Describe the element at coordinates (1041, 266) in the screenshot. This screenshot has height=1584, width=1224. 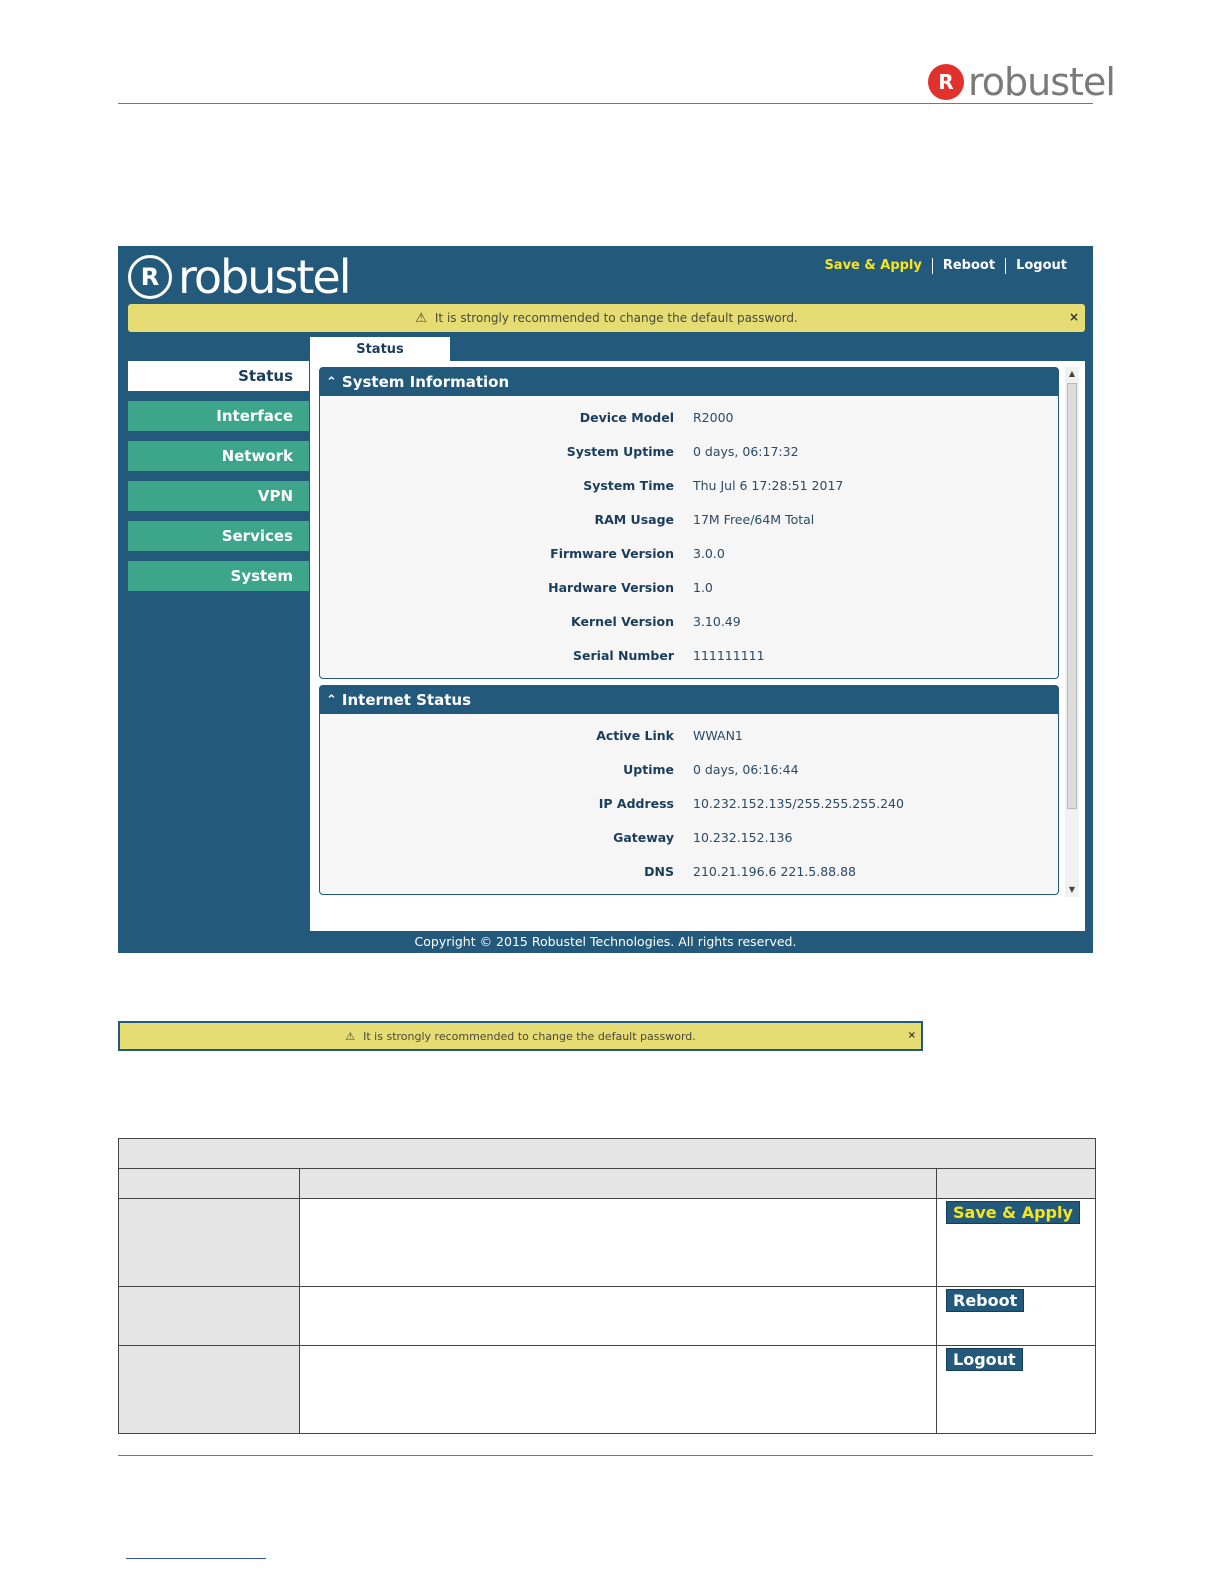
I see `logout-link: Logout` at that location.